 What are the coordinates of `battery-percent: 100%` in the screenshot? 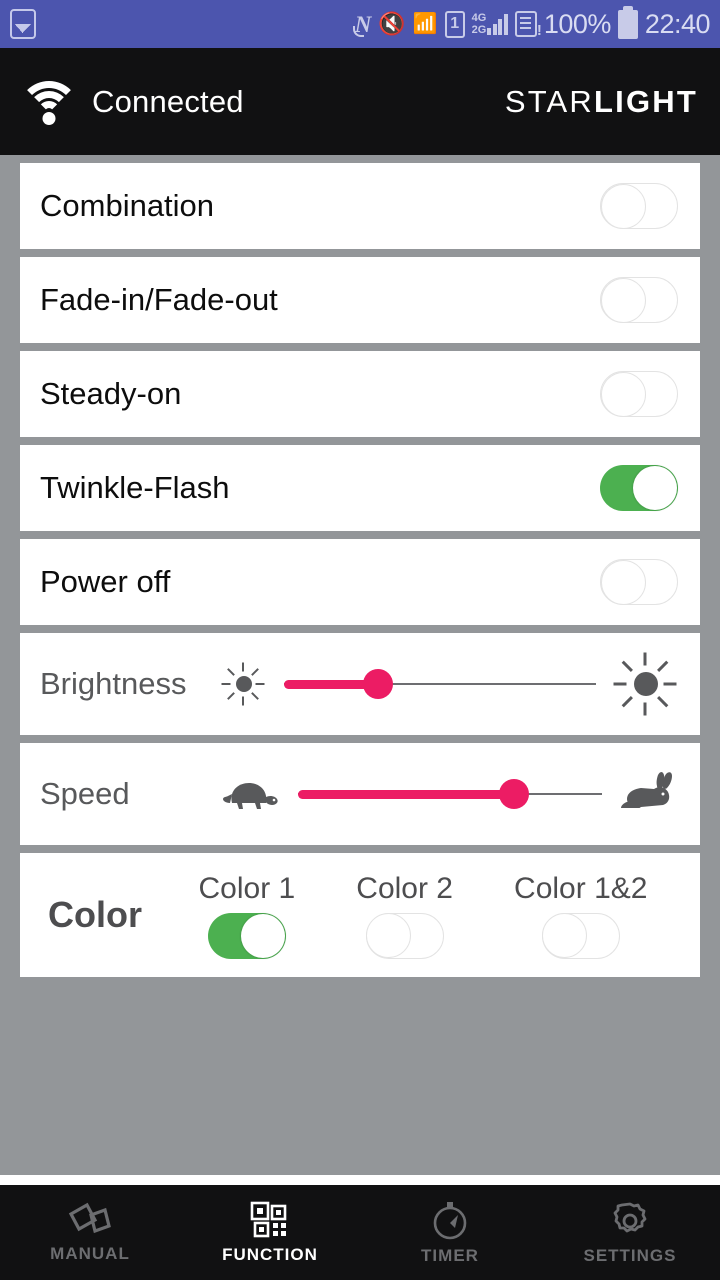 It's located at (577, 23).